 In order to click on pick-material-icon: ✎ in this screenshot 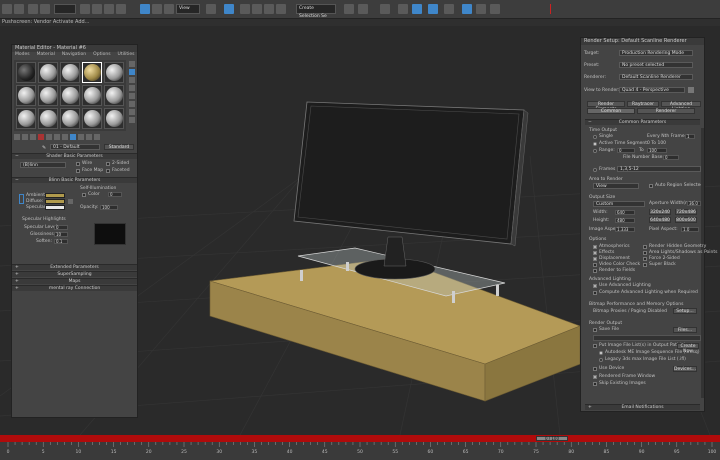, I will do `click(44, 148)`.